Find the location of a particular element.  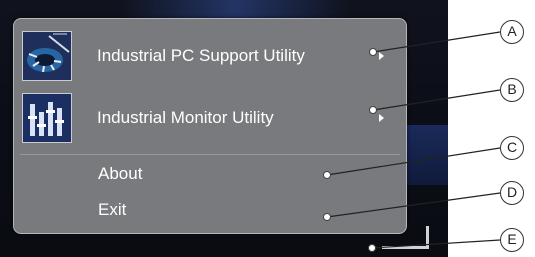

callout-d: D is located at coordinates (512, 193).